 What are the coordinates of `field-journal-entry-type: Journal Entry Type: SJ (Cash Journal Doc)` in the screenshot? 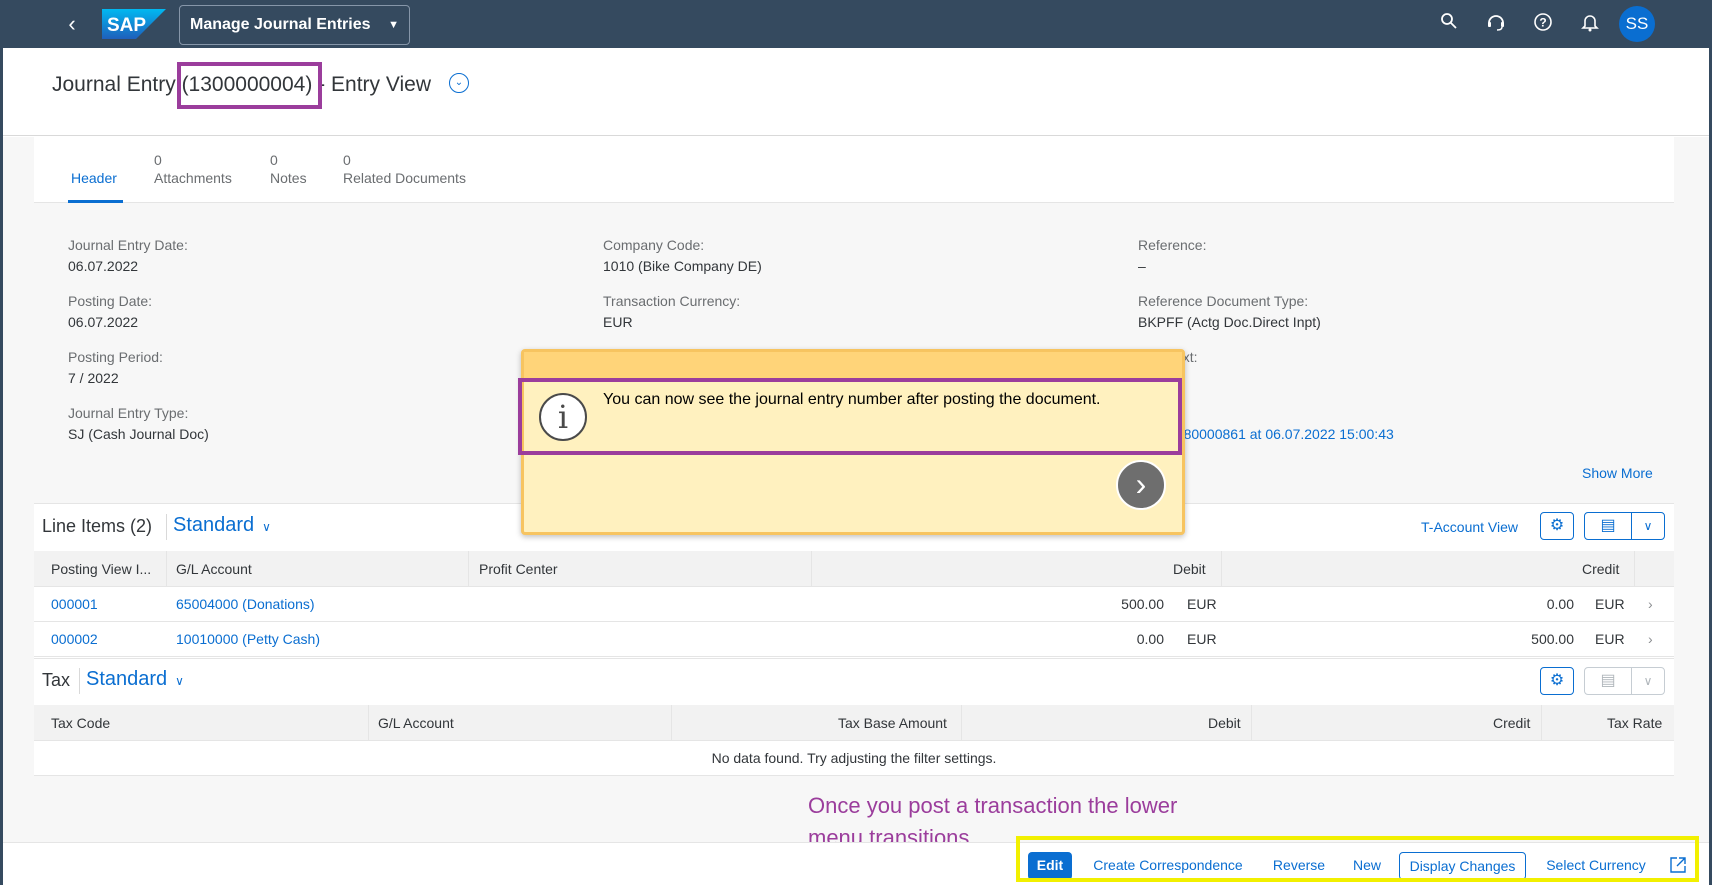 It's located at (138, 423).